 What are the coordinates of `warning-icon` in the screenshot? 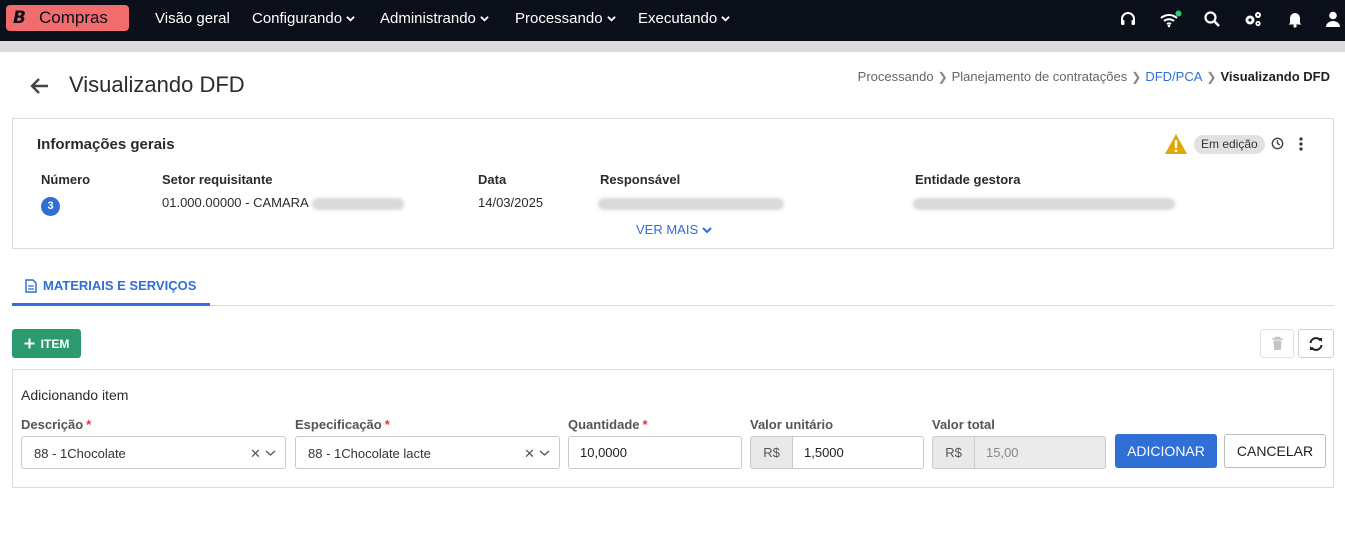 It's located at (1176, 144).